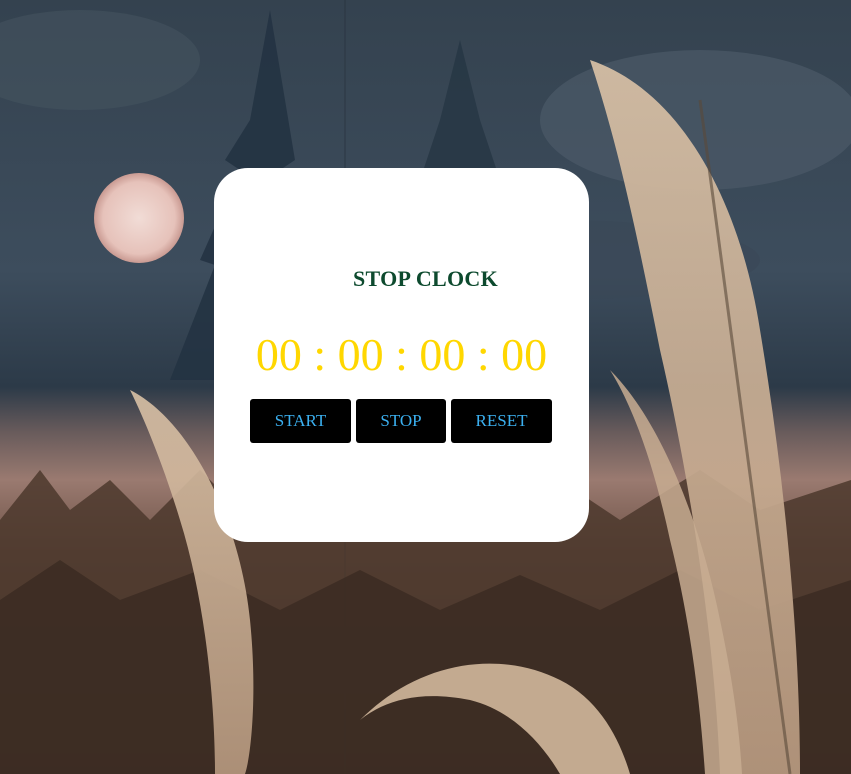  I want to click on timer-display: 00 : 00, so click(401, 355).